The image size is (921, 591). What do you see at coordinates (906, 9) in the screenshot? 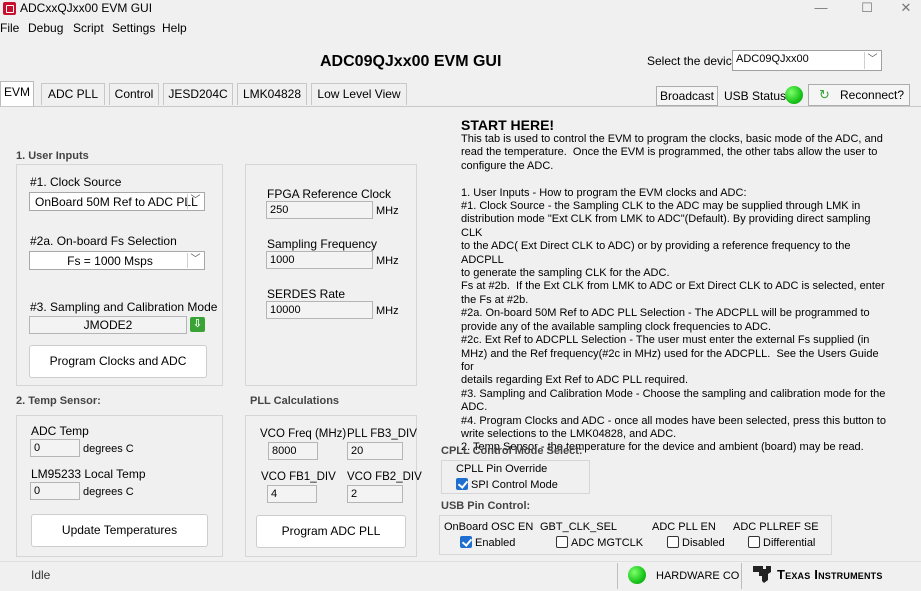
I see `close-button: ✕` at bounding box center [906, 9].